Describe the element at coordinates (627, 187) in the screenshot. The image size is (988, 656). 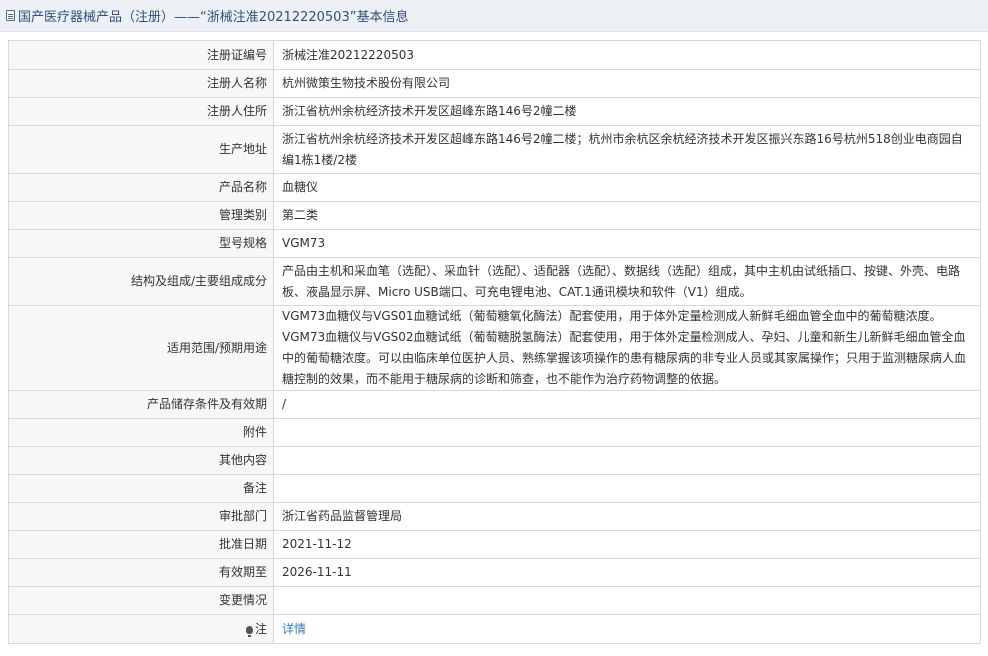
I see `row-value: 血糖仪` at that location.